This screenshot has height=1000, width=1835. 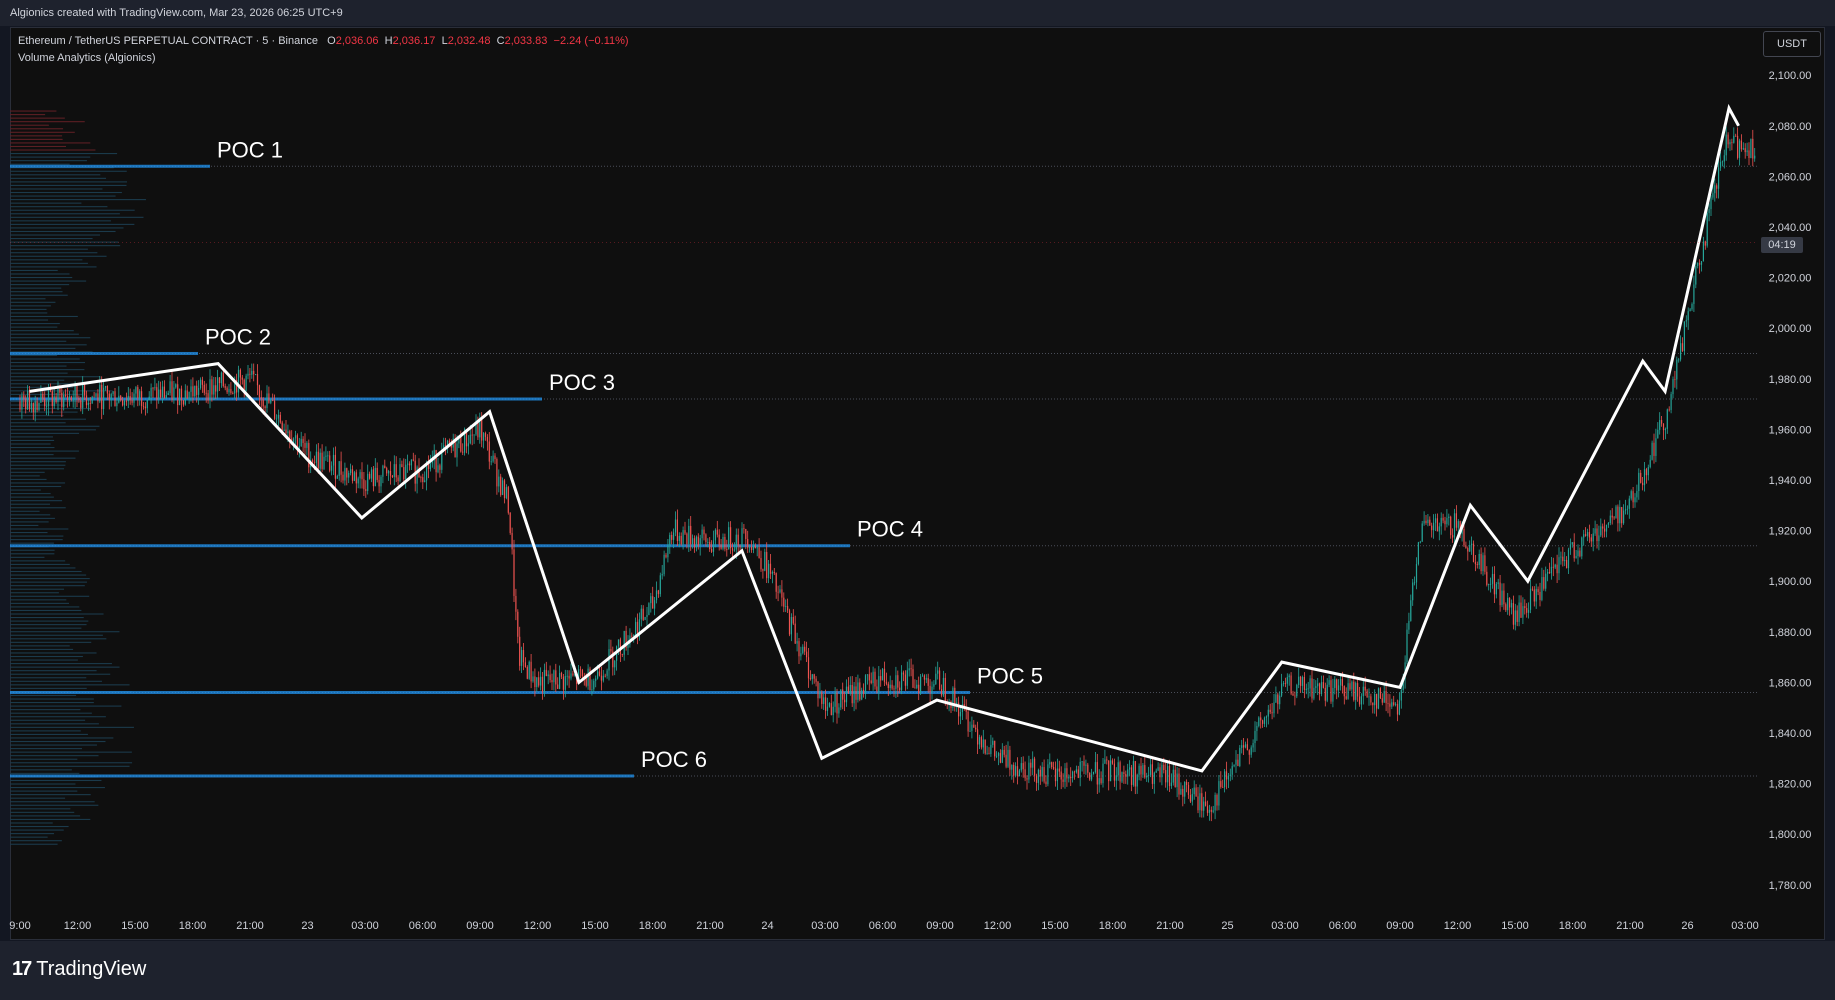 What do you see at coordinates (423, 926) in the screenshot?
I see `x-tick-label: 06:00` at bounding box center [423, 926].